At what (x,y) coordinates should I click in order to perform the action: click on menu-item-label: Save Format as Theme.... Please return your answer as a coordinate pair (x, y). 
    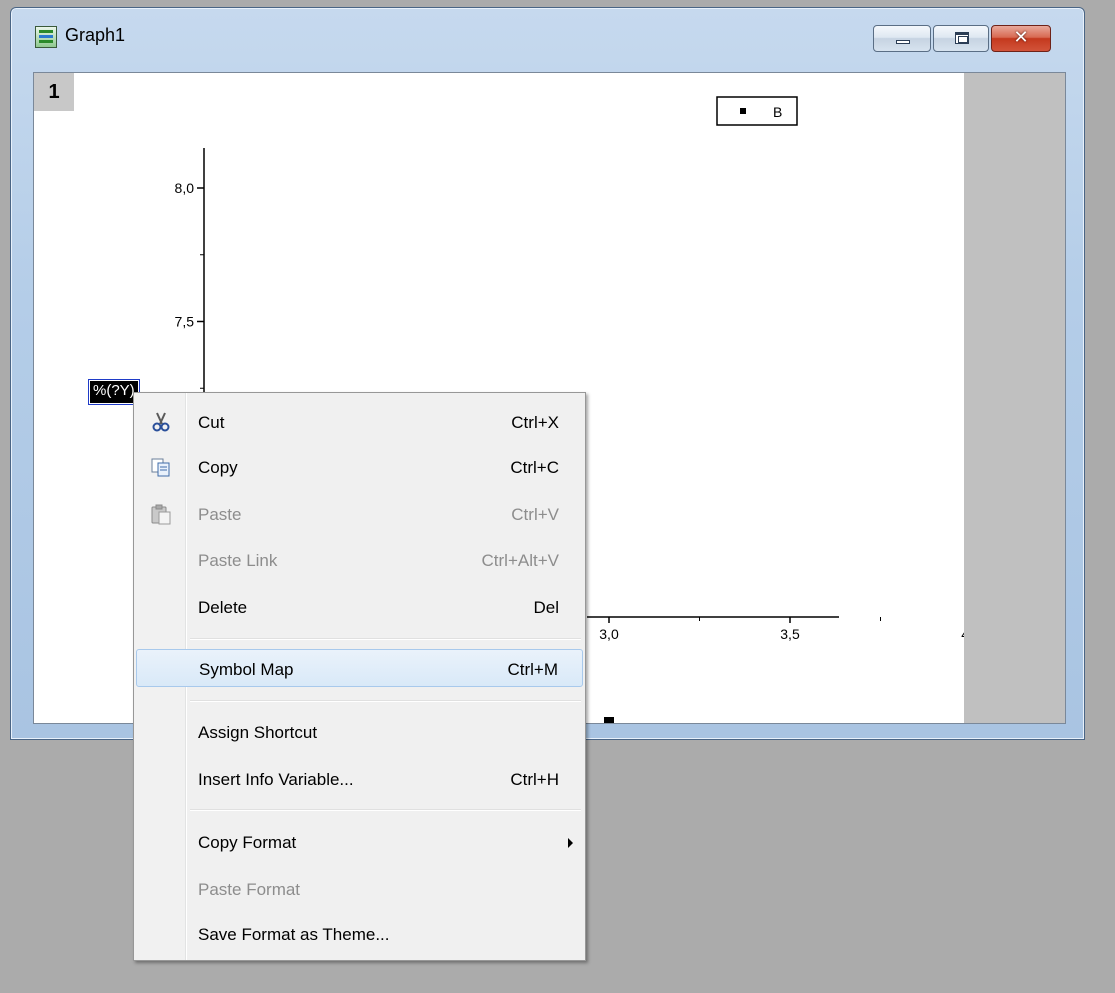
    Looking at the image, I should click on (294, 934).